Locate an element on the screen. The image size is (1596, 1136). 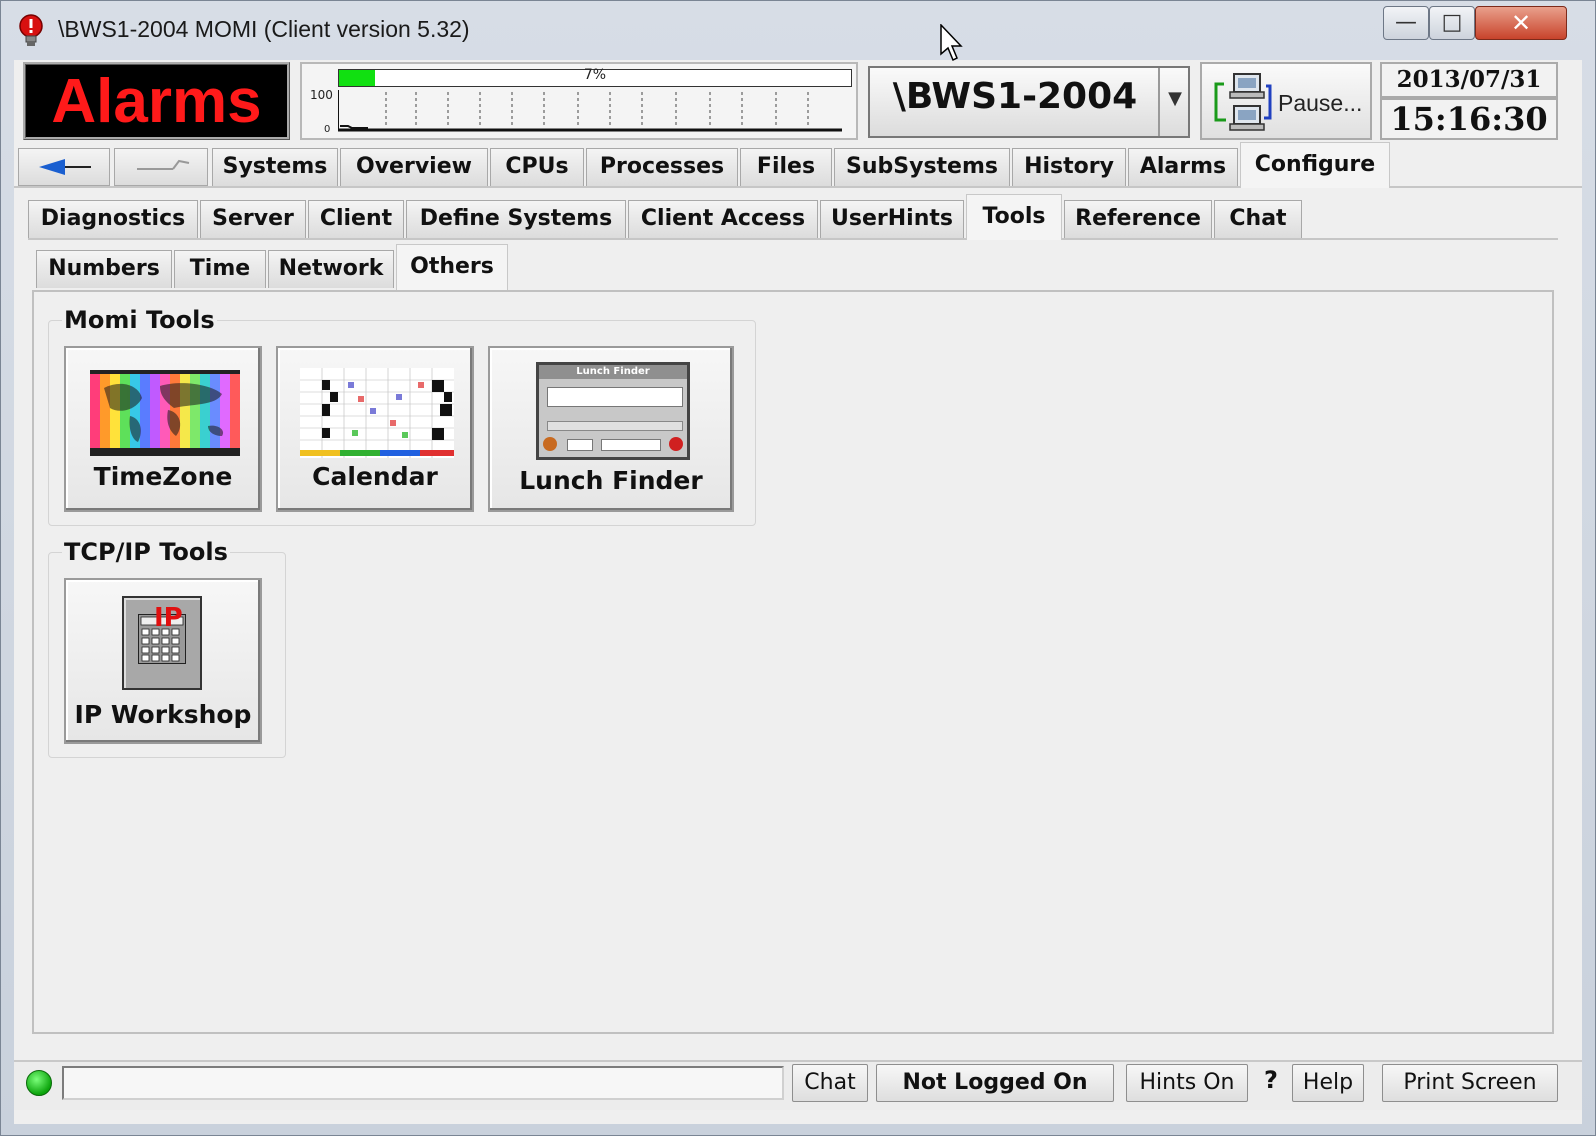
tab-server: Server is located at coordinates (253, 219).